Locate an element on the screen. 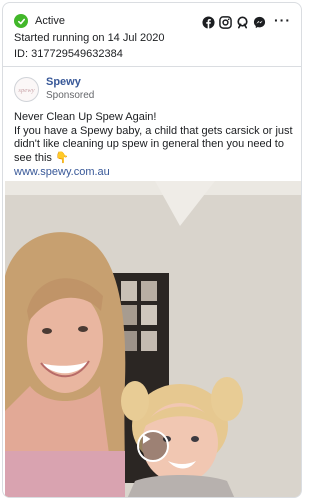  messenger-icon is located at coordinates (259, 22).